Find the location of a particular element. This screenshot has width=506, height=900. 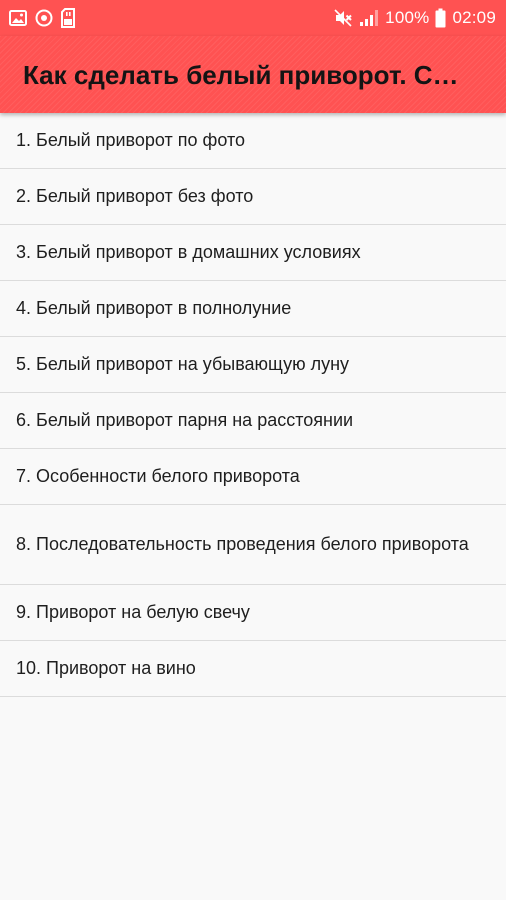

list-item: 7. Особенности белого приворота is located at coordinates (253, 477).